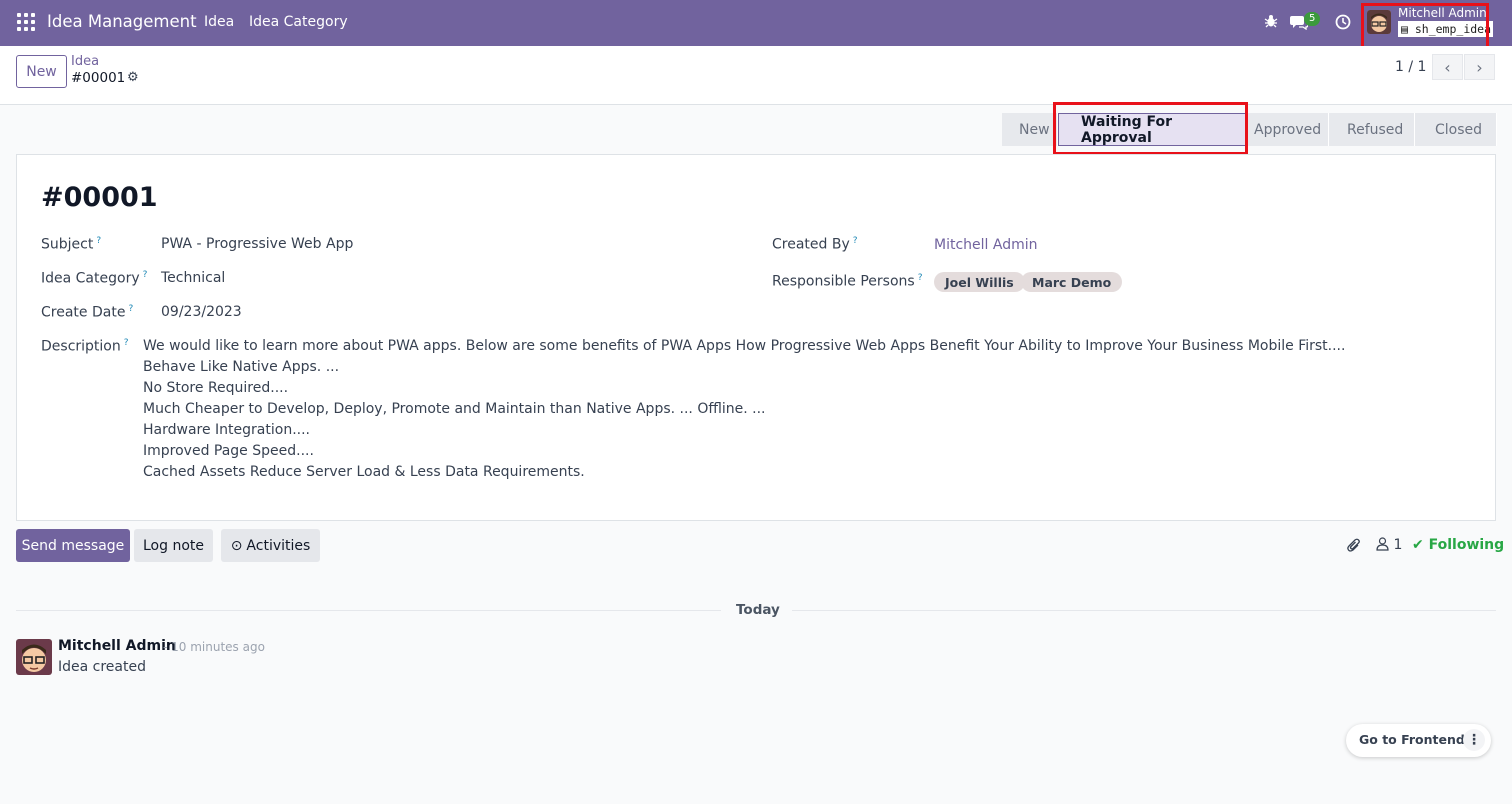 The height and width of the screenshot is (804, 1512). I want to click on subject-label: Subject?, so click(71, 244).